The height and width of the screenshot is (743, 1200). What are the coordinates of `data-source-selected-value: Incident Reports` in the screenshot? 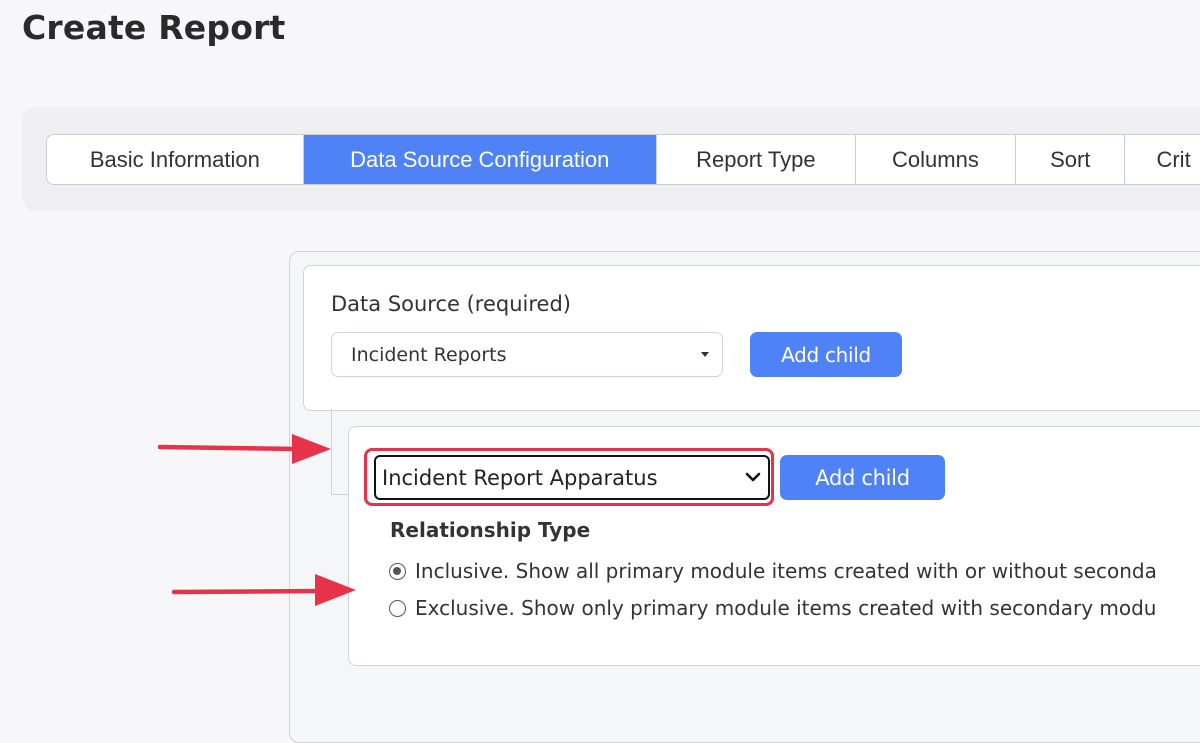 It's located at (429, 354).